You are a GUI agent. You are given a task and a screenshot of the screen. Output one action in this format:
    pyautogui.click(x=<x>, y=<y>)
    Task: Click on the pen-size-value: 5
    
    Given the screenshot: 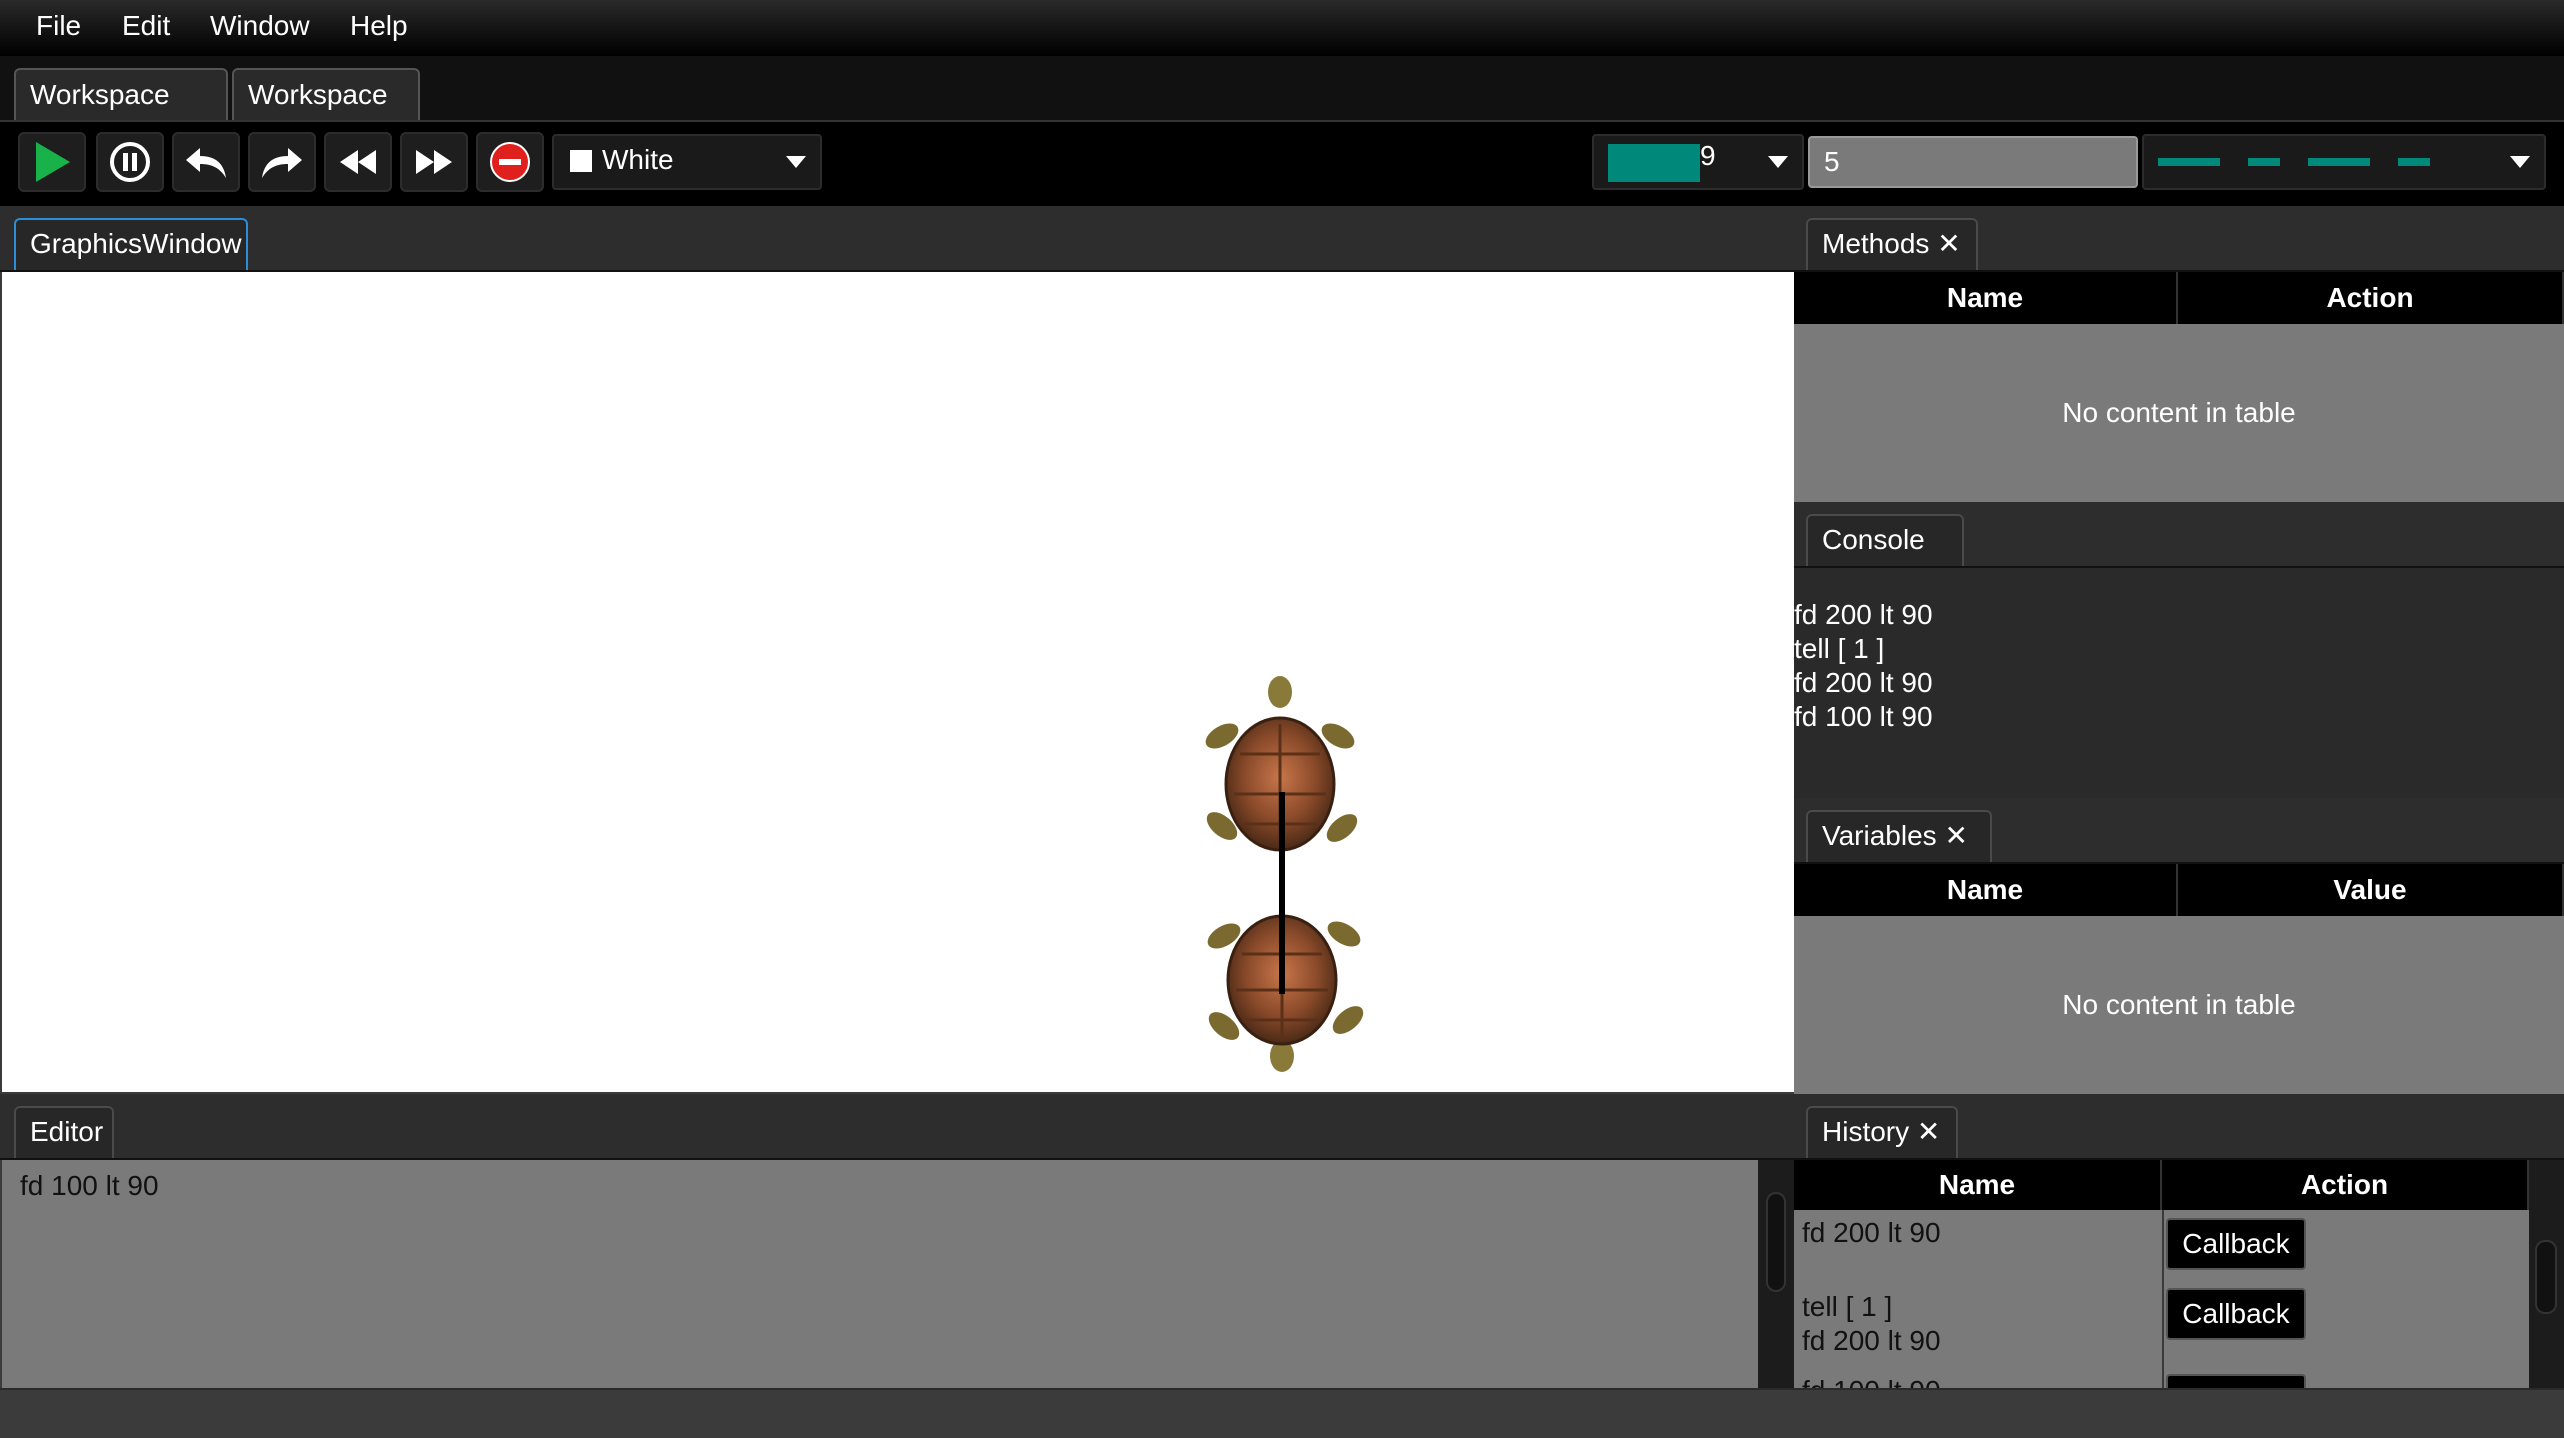 What is the action you would take?
    pyautogui.click(x=1832, y=161)
    